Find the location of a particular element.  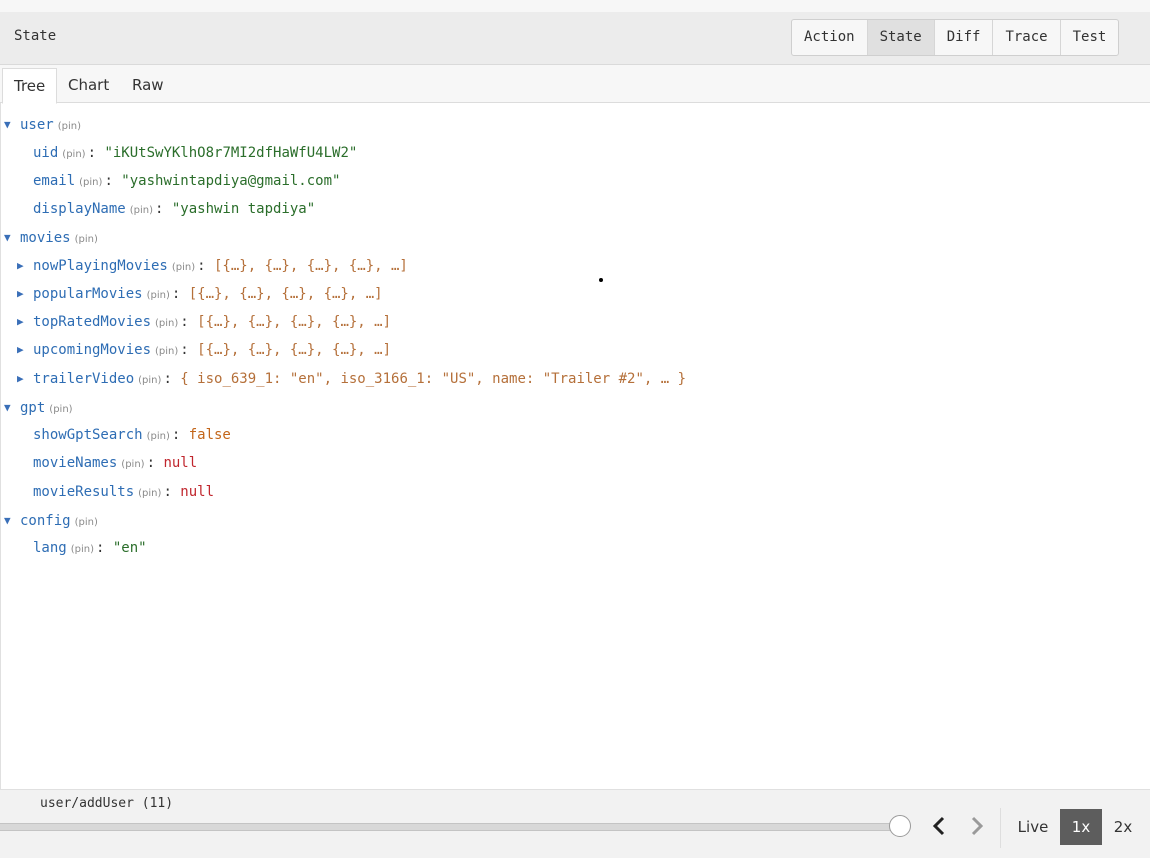

node-key: upcomingMovies is located at coordinates (92, 350).